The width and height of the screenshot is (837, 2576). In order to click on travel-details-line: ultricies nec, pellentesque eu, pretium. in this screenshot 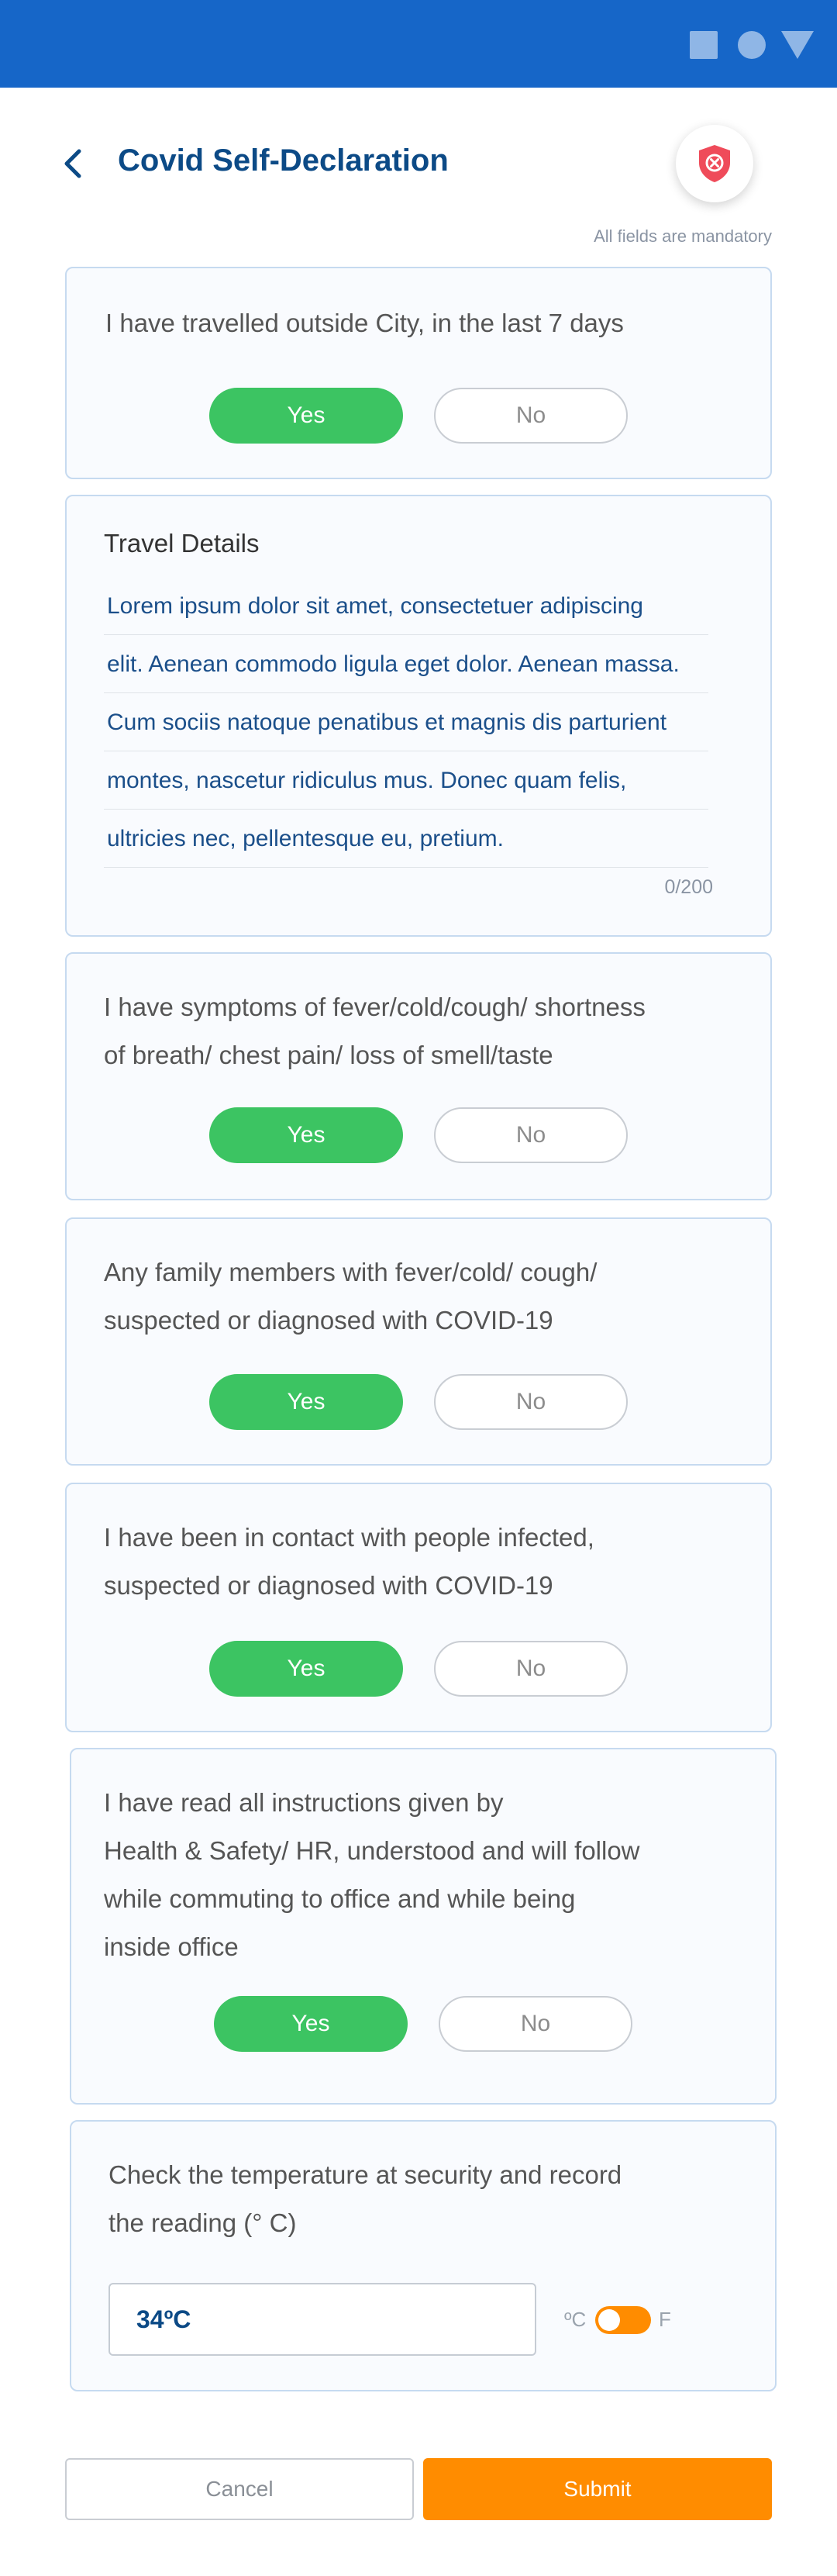, I will do `click(406, 839)`.